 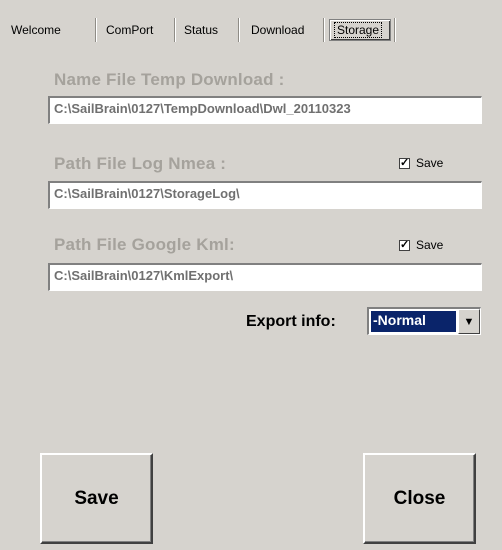 I want to click on save-button: Save, so click(x=96, y=498).